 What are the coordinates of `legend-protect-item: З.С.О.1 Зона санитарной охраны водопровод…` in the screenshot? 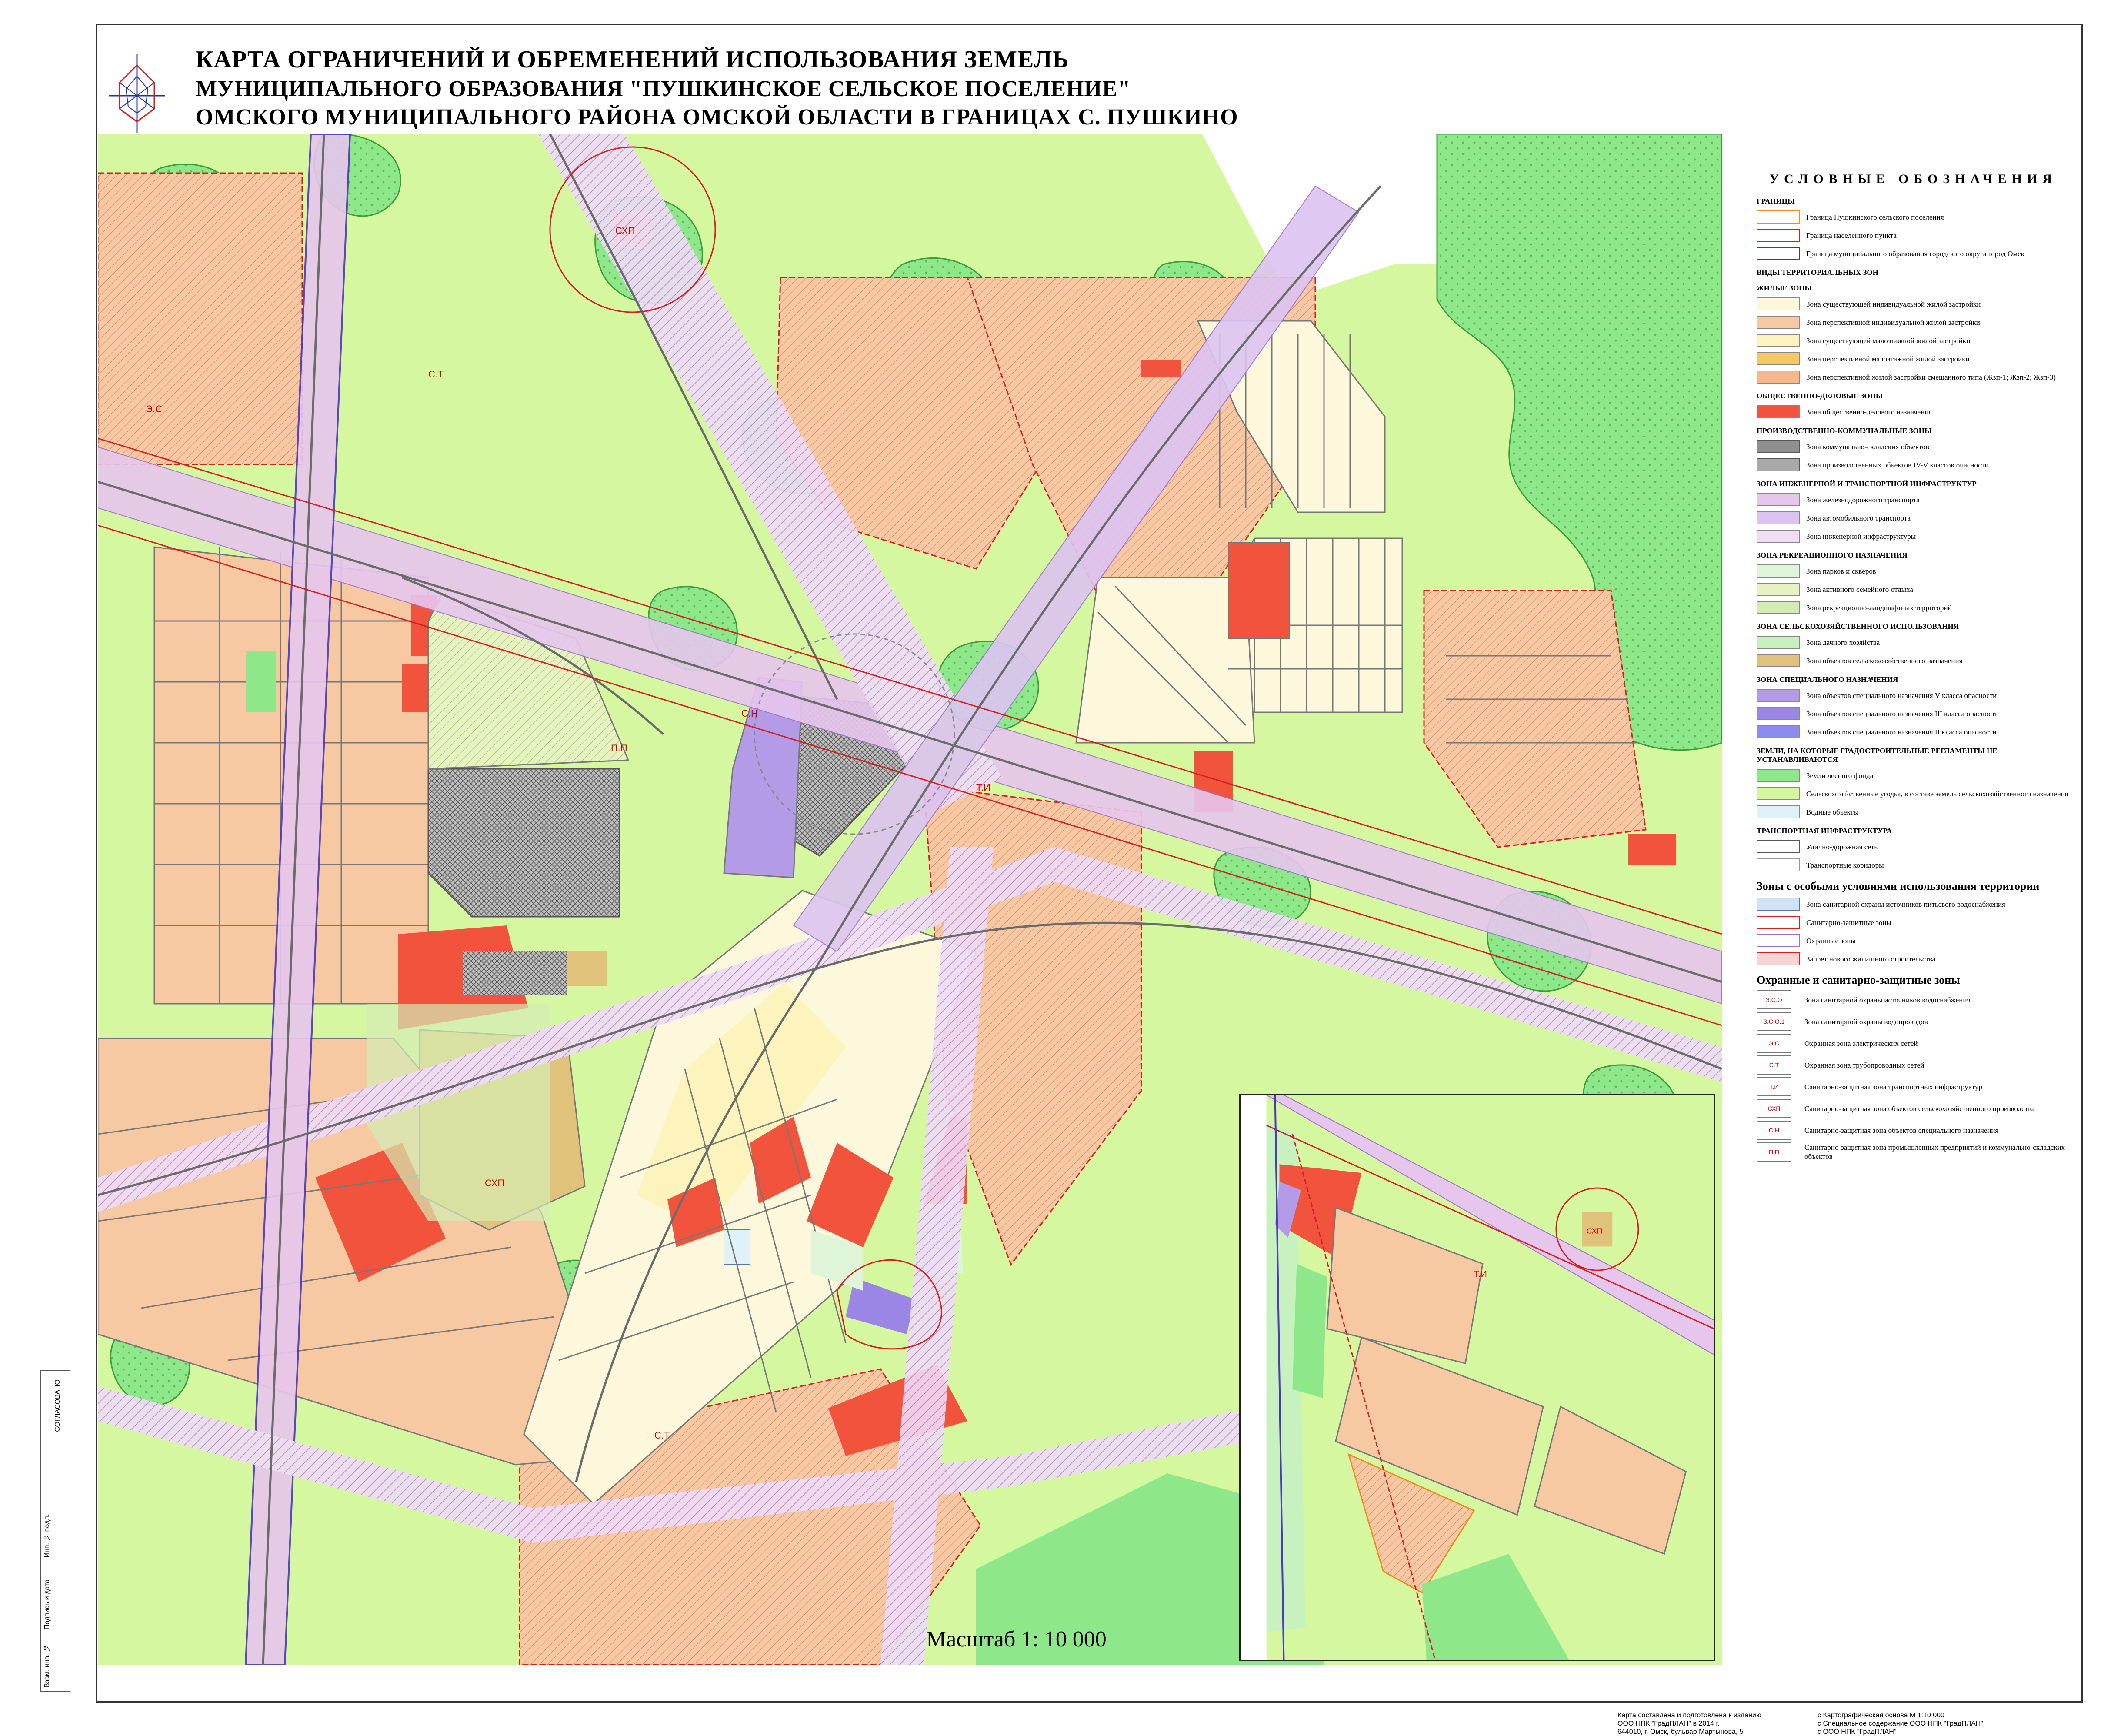 It's located at (1914, 1021).